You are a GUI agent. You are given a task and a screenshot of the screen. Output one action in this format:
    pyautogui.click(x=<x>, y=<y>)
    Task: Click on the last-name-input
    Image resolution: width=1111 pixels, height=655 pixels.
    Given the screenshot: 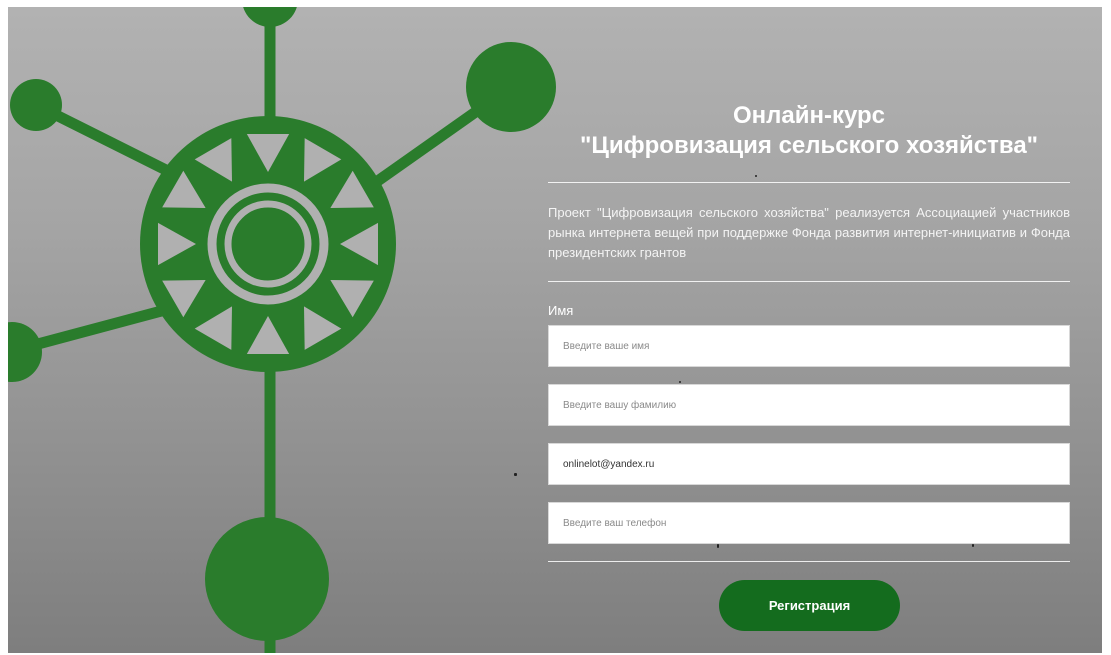 What is the action you would take?
    pyautogui.click(x=809, y=405)
    